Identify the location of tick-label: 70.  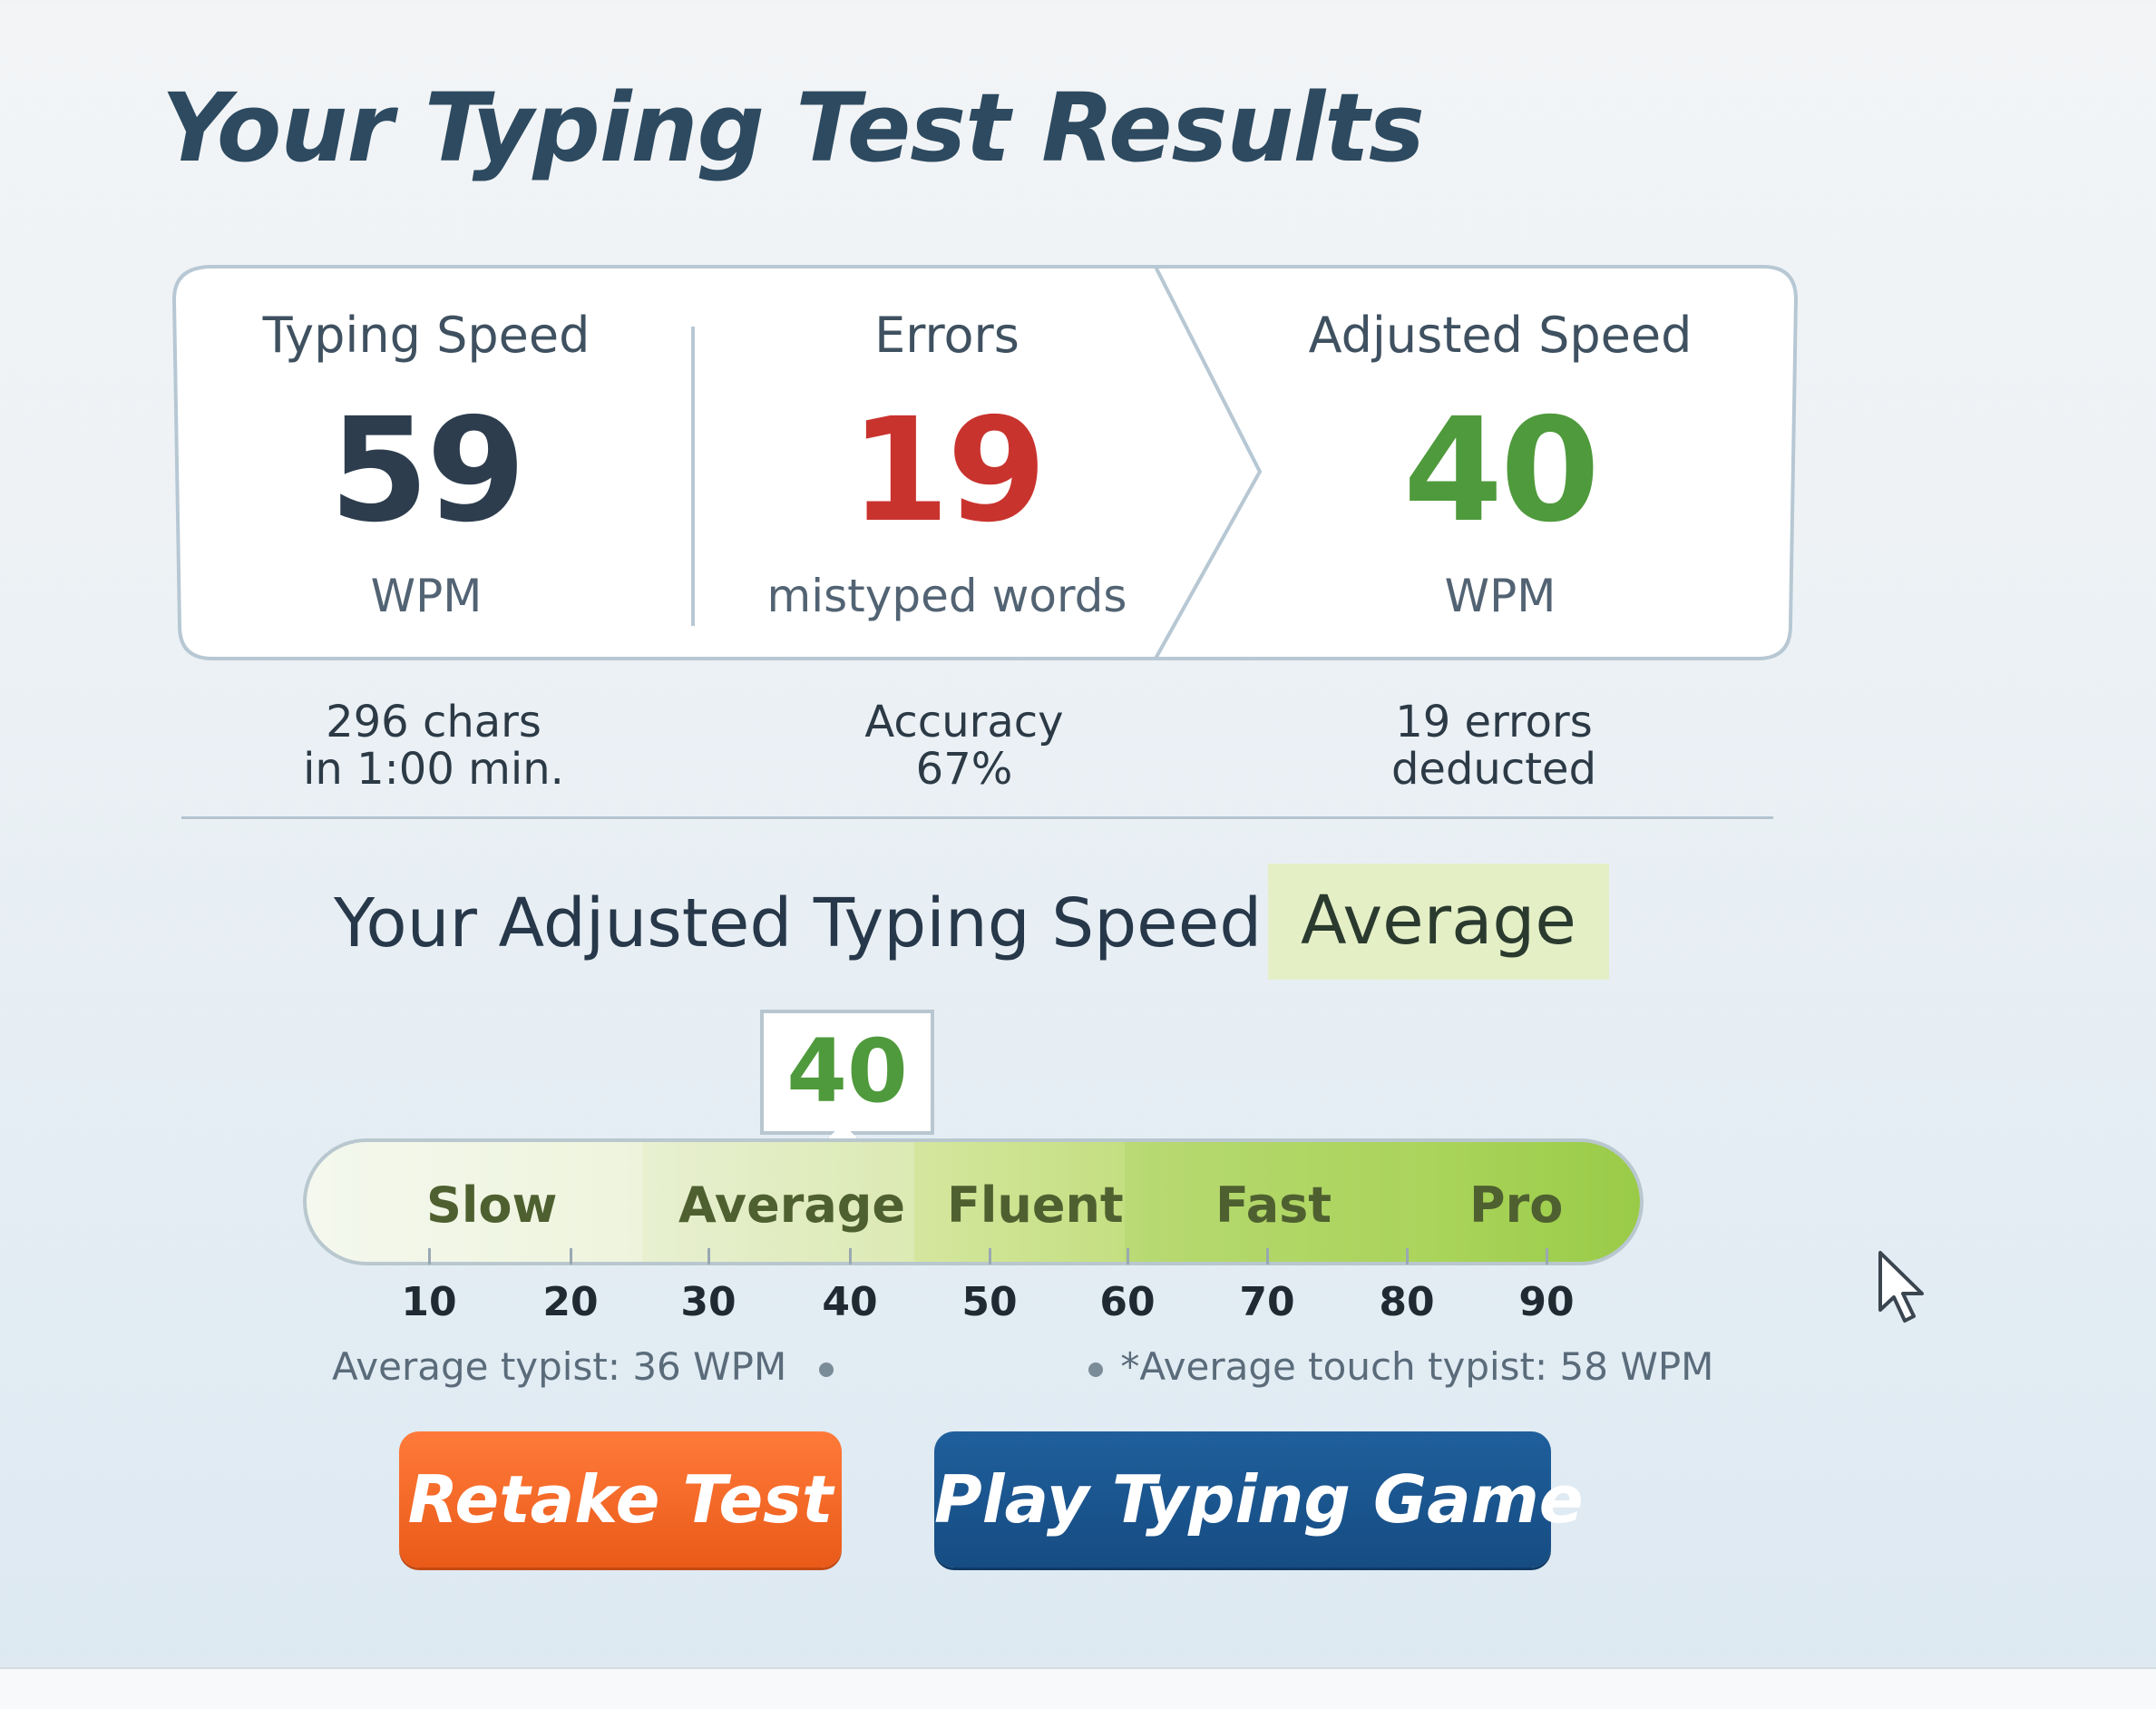
(1267, 1302).